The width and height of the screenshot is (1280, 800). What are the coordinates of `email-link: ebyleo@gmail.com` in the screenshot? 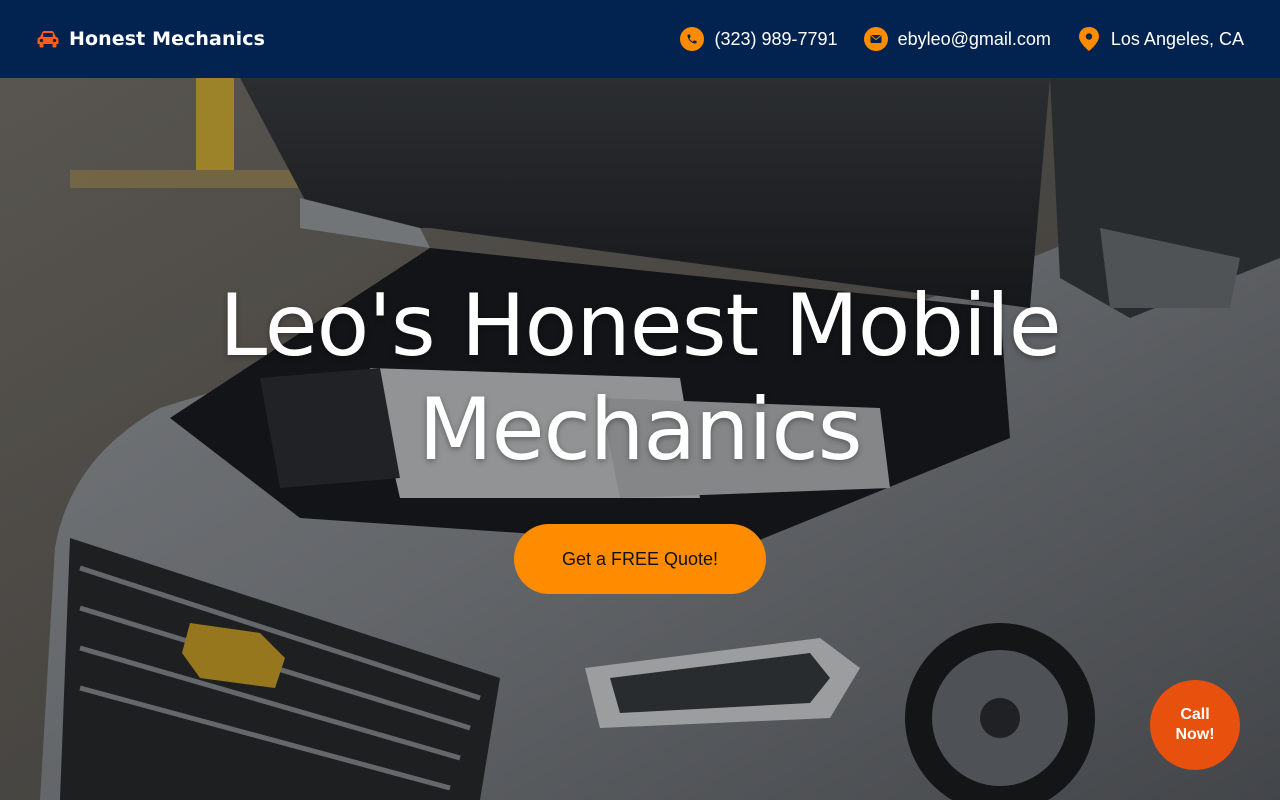 It's located at (957, 39).